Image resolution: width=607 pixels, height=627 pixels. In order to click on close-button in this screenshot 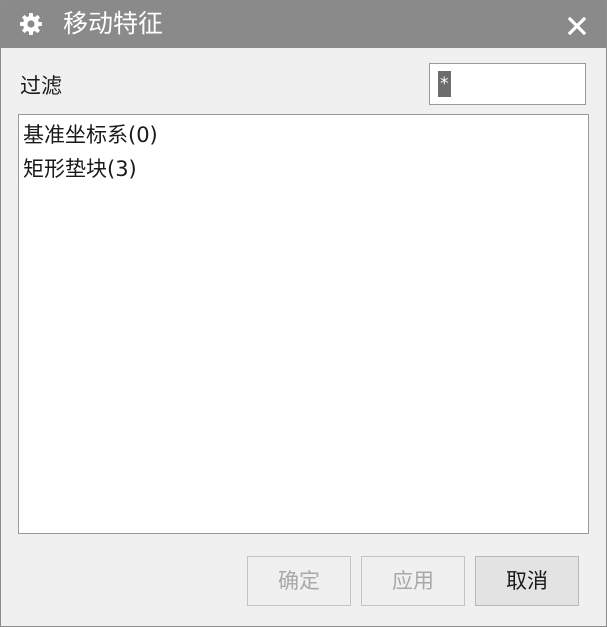, I will do `click(577, 25)`.